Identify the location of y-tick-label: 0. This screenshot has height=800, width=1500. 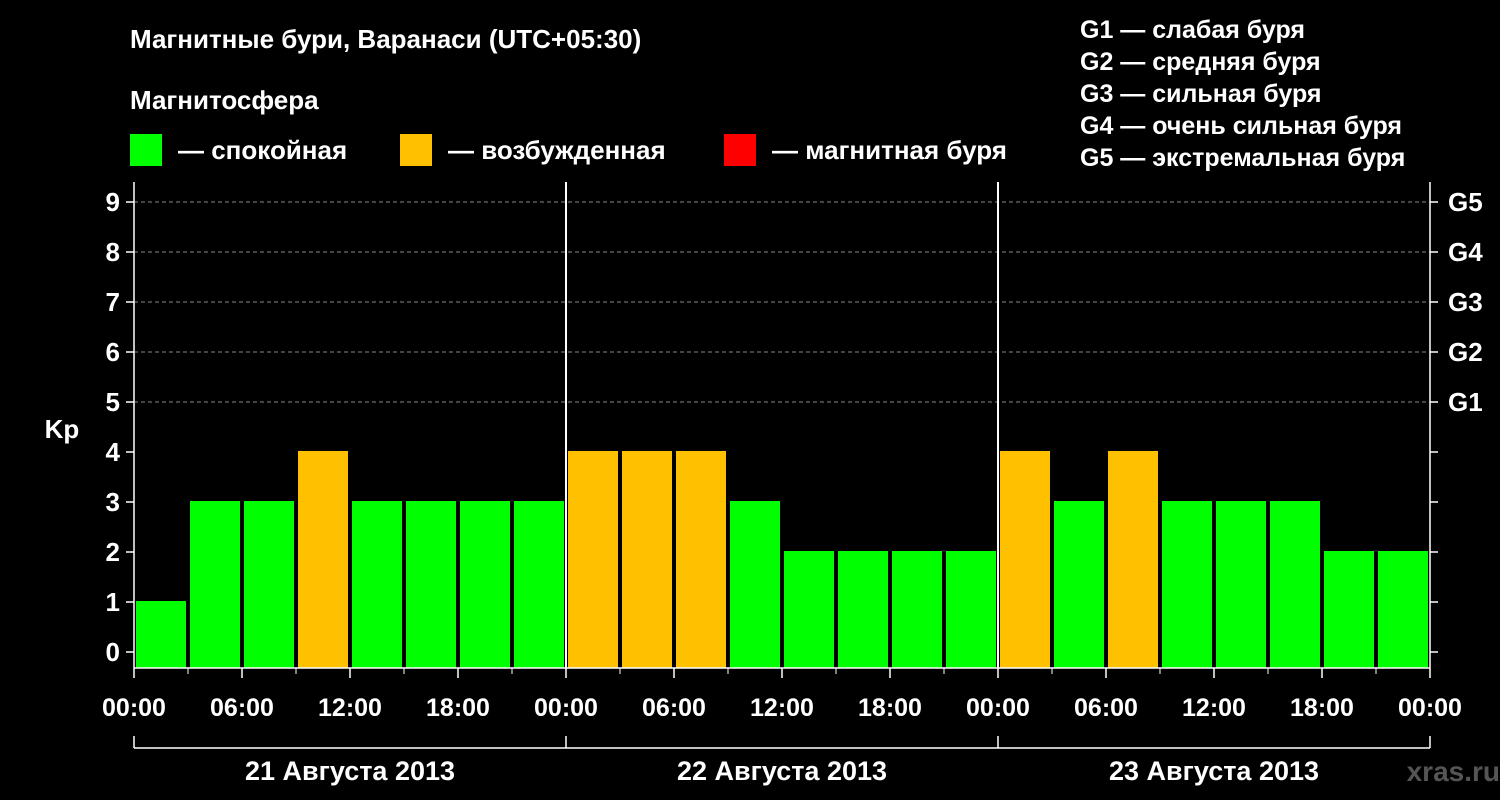
(113, 652).